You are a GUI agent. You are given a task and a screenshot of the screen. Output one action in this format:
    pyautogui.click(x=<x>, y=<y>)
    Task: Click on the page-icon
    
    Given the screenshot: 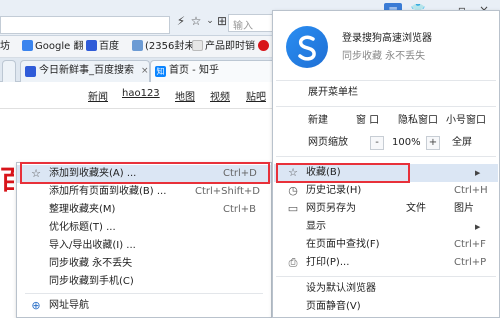 What is the action you would take?
    pyautogui.click(x=197, y=45)
    